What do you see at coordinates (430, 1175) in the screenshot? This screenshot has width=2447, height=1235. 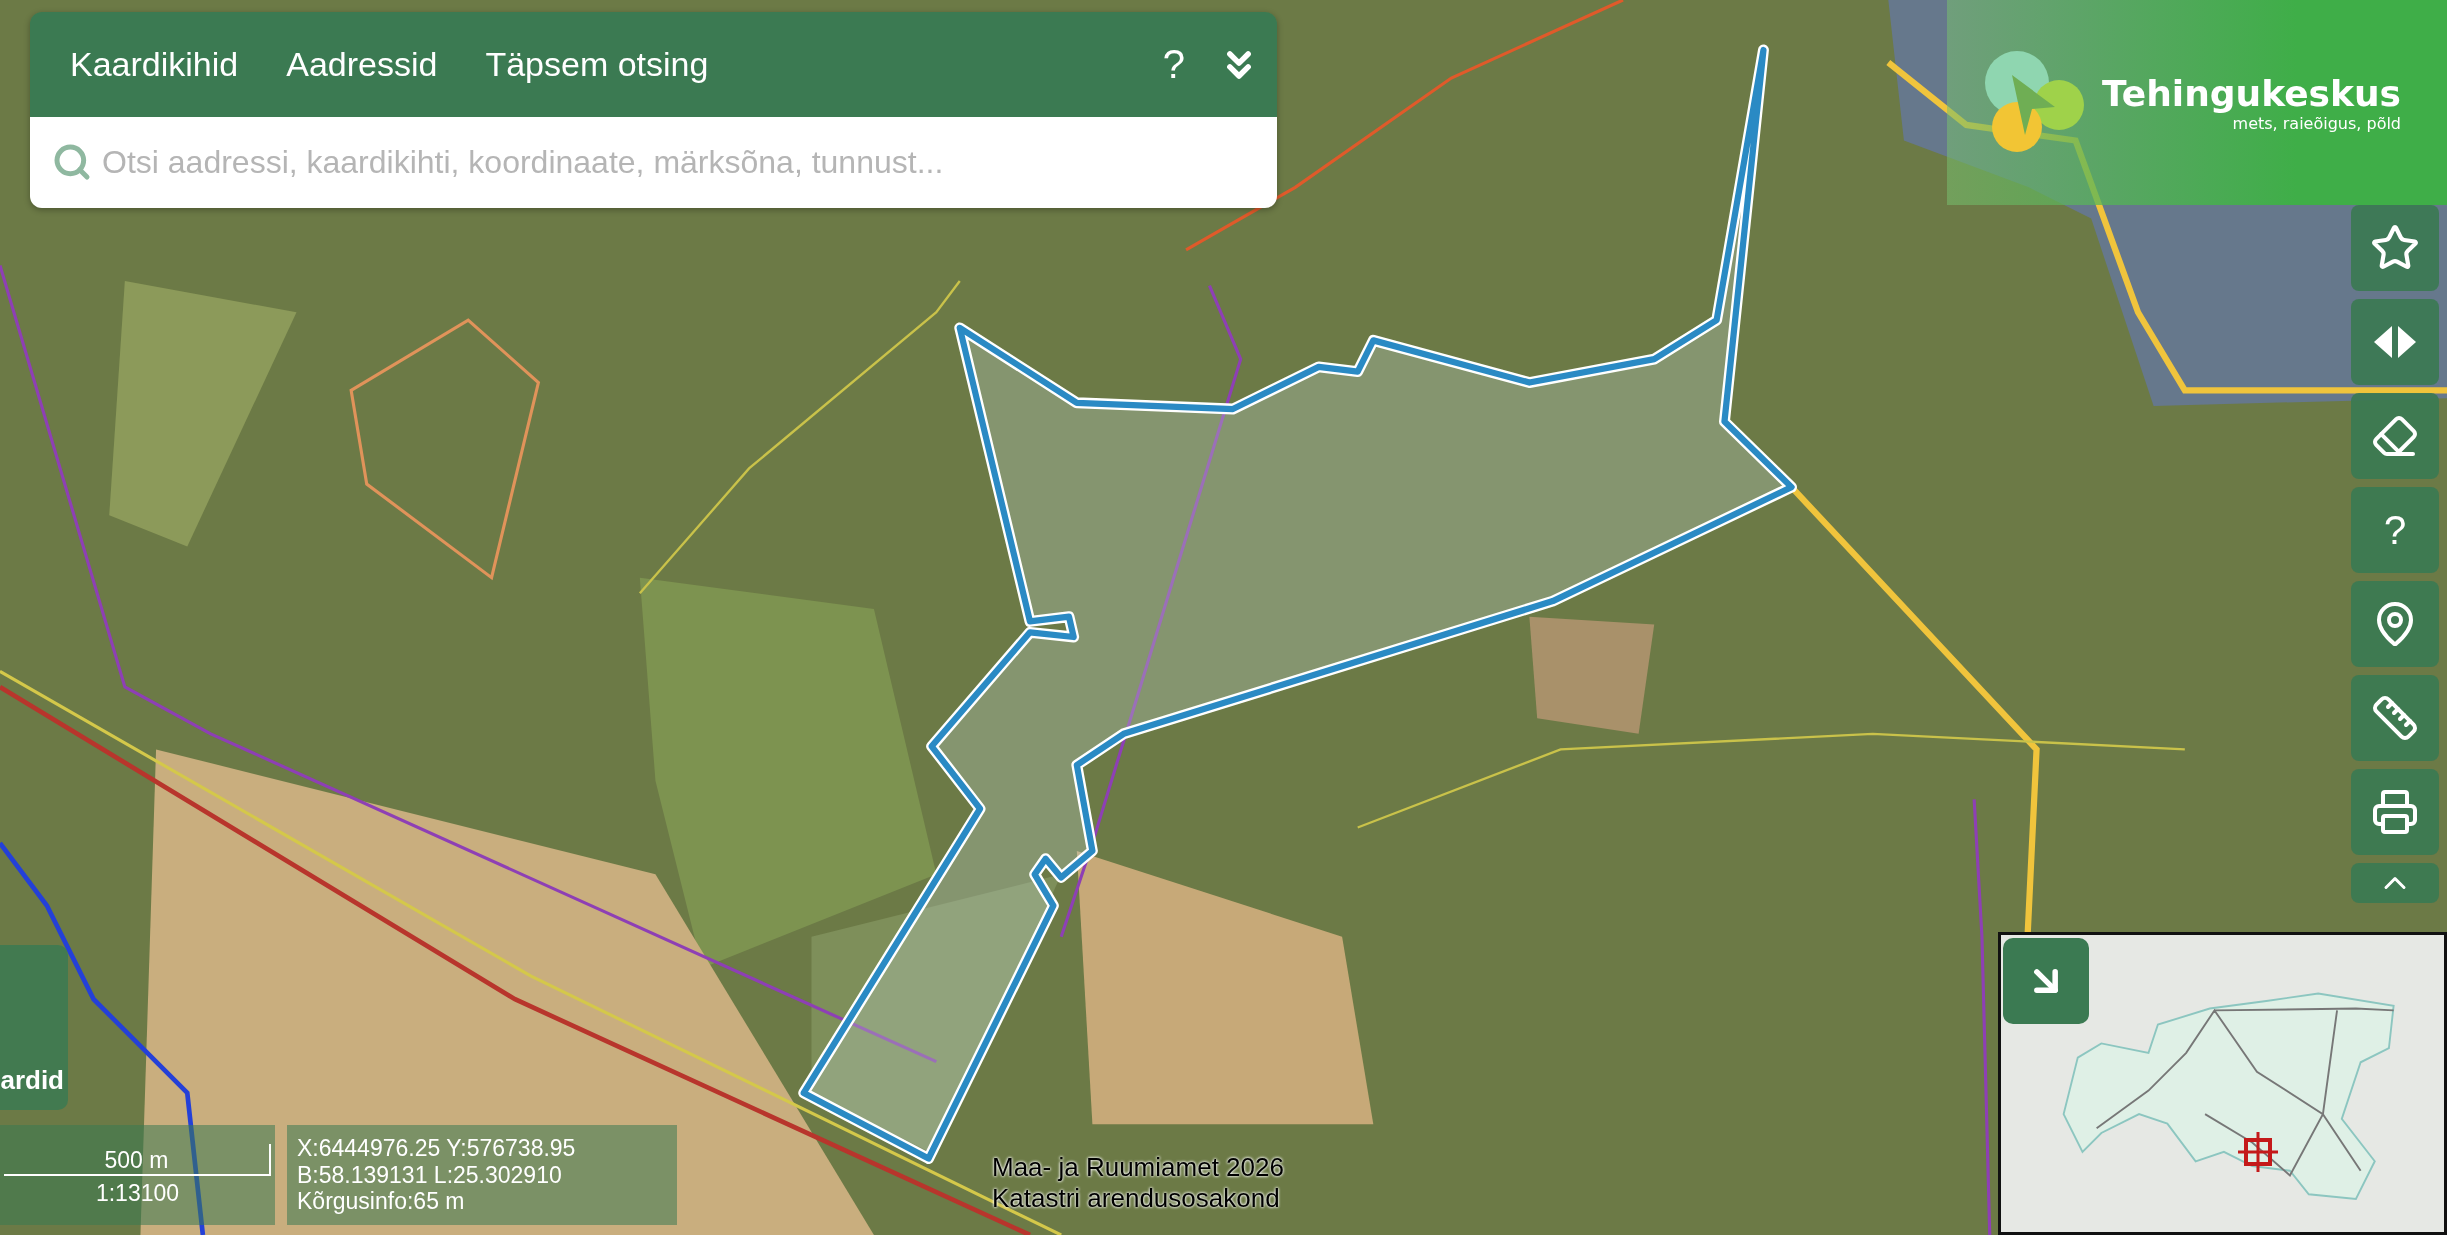 I see `coordinate-text: B:58.139131 L:25.302910` at bounding box center [430, 1175].